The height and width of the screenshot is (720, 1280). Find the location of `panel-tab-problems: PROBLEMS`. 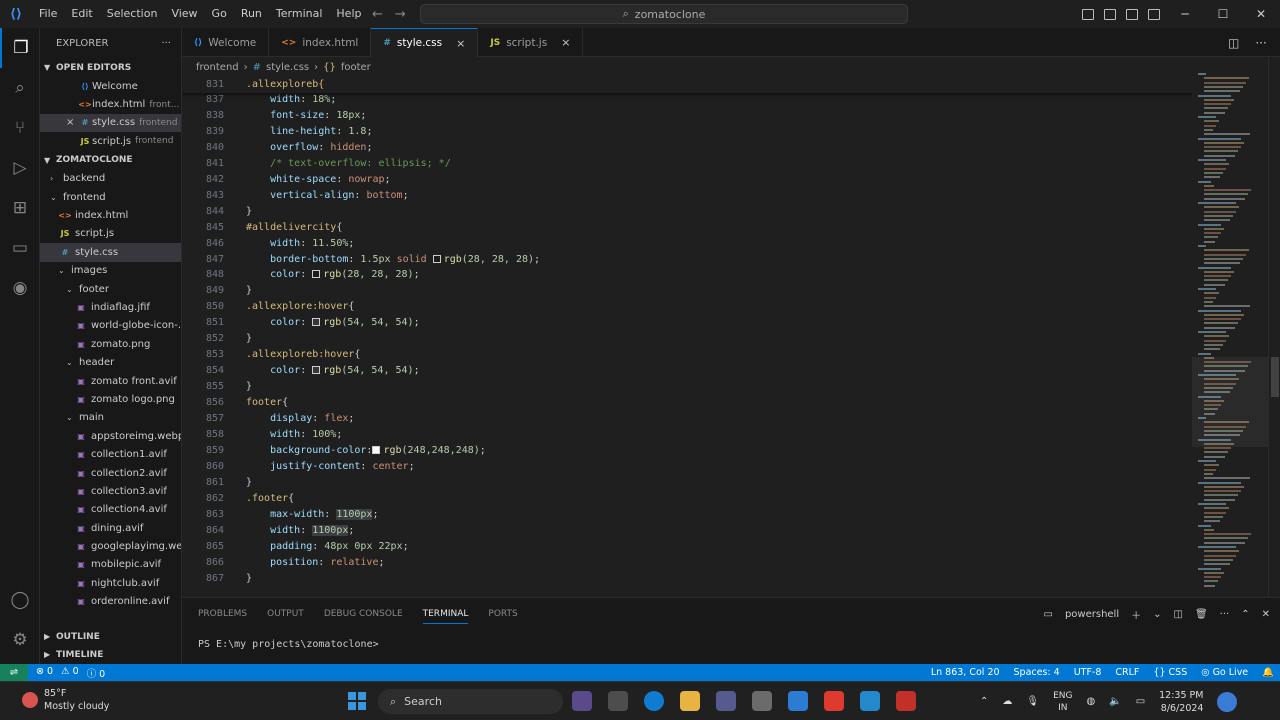

panel-tab-problems: PROBLEMS is located at coordinates (222, 614).